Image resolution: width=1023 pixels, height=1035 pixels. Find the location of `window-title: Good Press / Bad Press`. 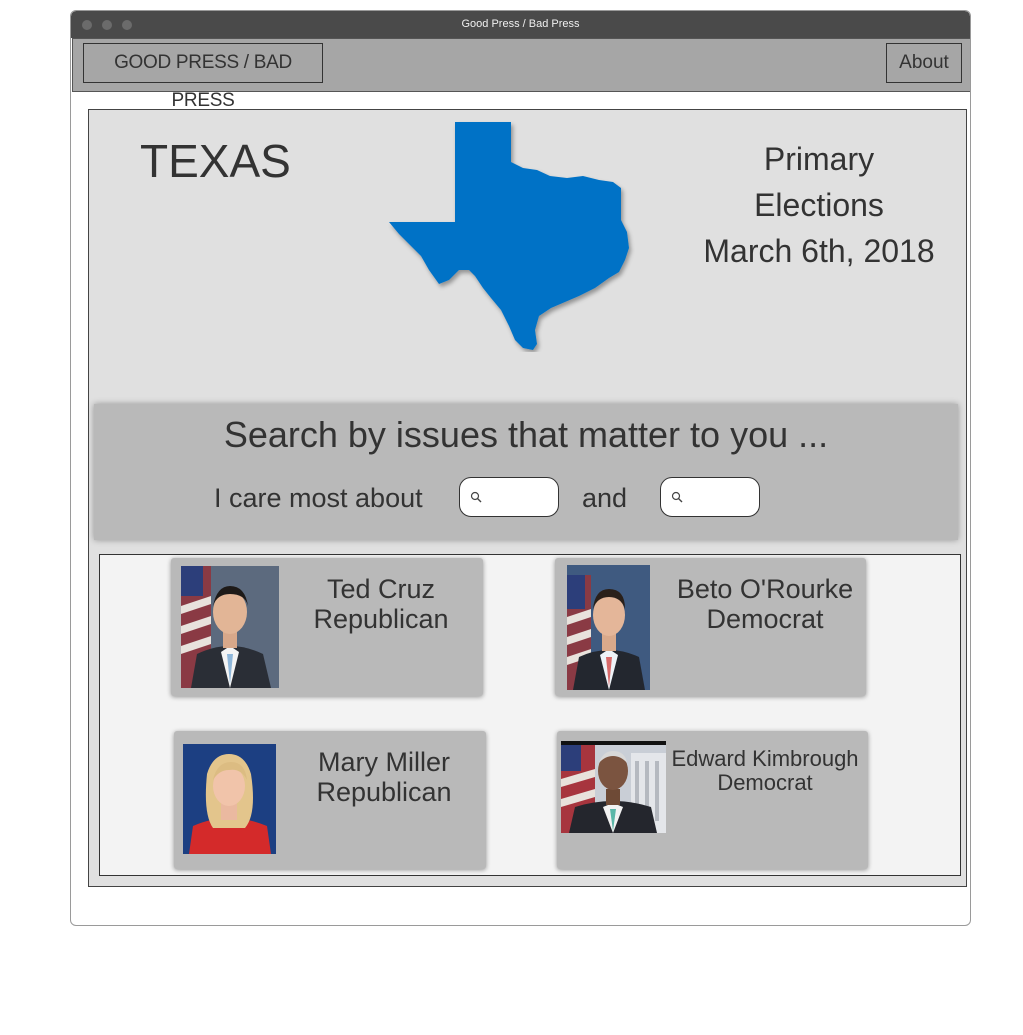

window-title: Good Press / Bad Press is located at coordinates (520, 24).